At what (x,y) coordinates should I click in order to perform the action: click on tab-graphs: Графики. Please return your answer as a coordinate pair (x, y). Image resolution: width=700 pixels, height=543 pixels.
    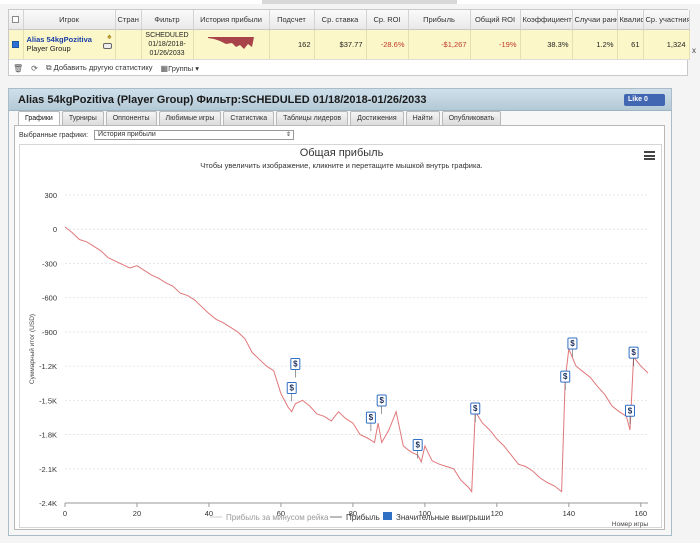
    Looking at the image, I should click on (39, 118).